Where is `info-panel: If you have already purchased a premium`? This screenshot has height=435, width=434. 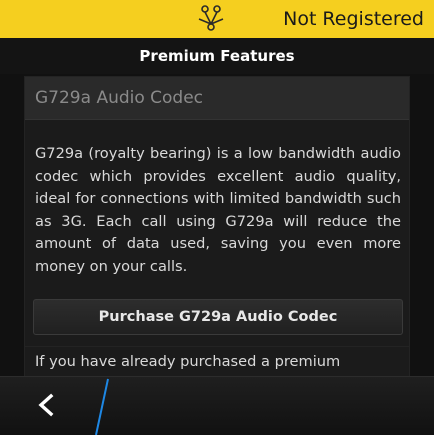
info-panel: If you have already purchased a premium is located at coordinates (217, 361).